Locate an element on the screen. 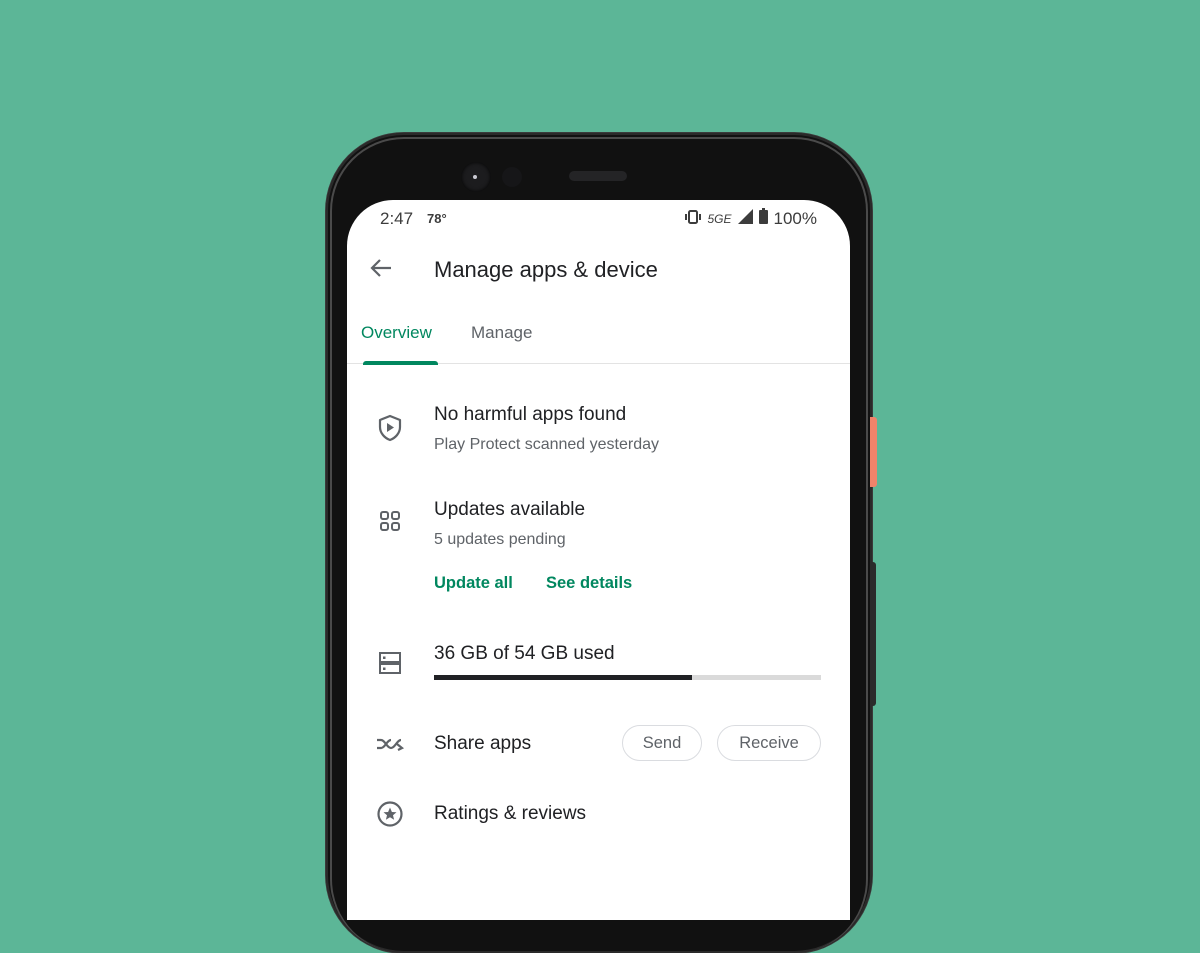  signal-icon is located at coordinates (745, 218).